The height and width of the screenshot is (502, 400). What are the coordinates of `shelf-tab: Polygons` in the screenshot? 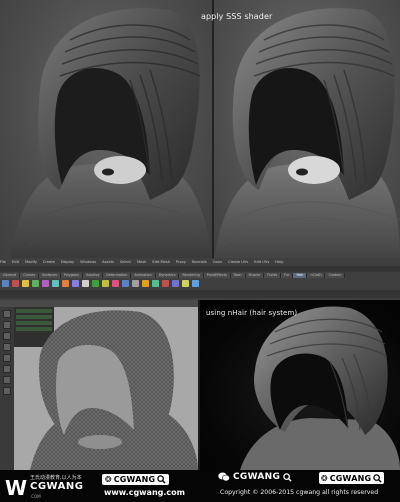 It's located at (71, 275).